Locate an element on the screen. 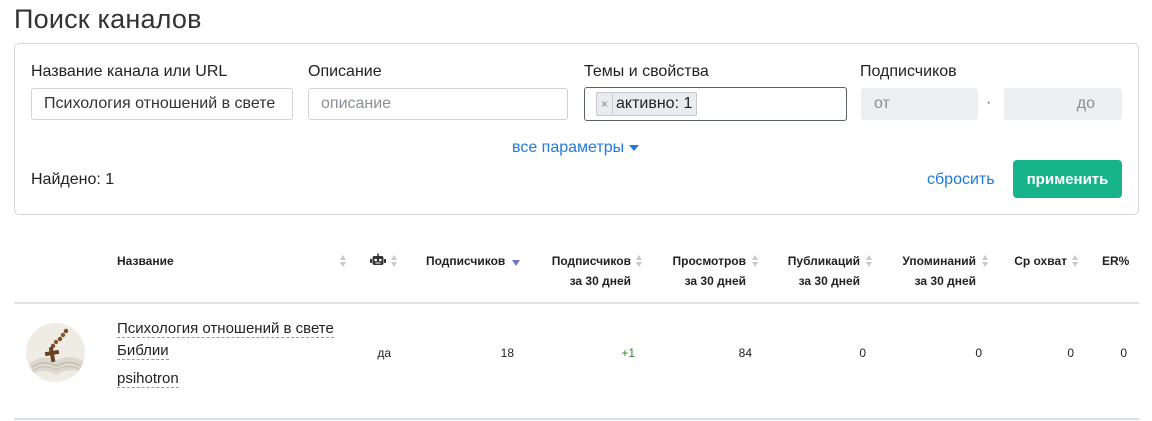 The image size is (1152, 421). column-header-pubs30: Публикаций за 30 дней is located at coordinates (810, 271).